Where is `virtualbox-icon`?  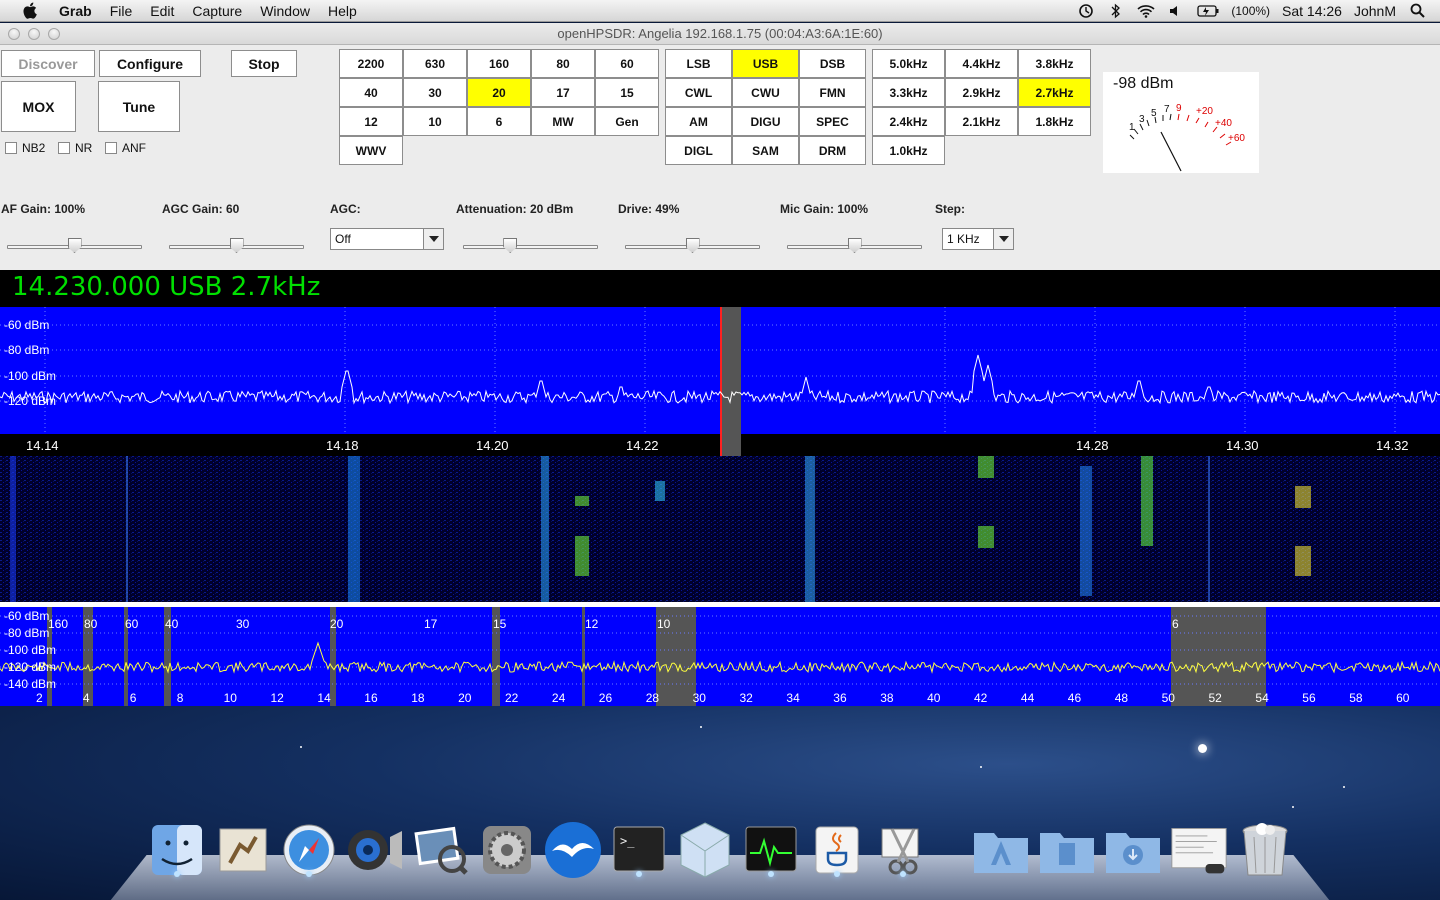
virtualbox-icon is located at coordinates (705, 850).